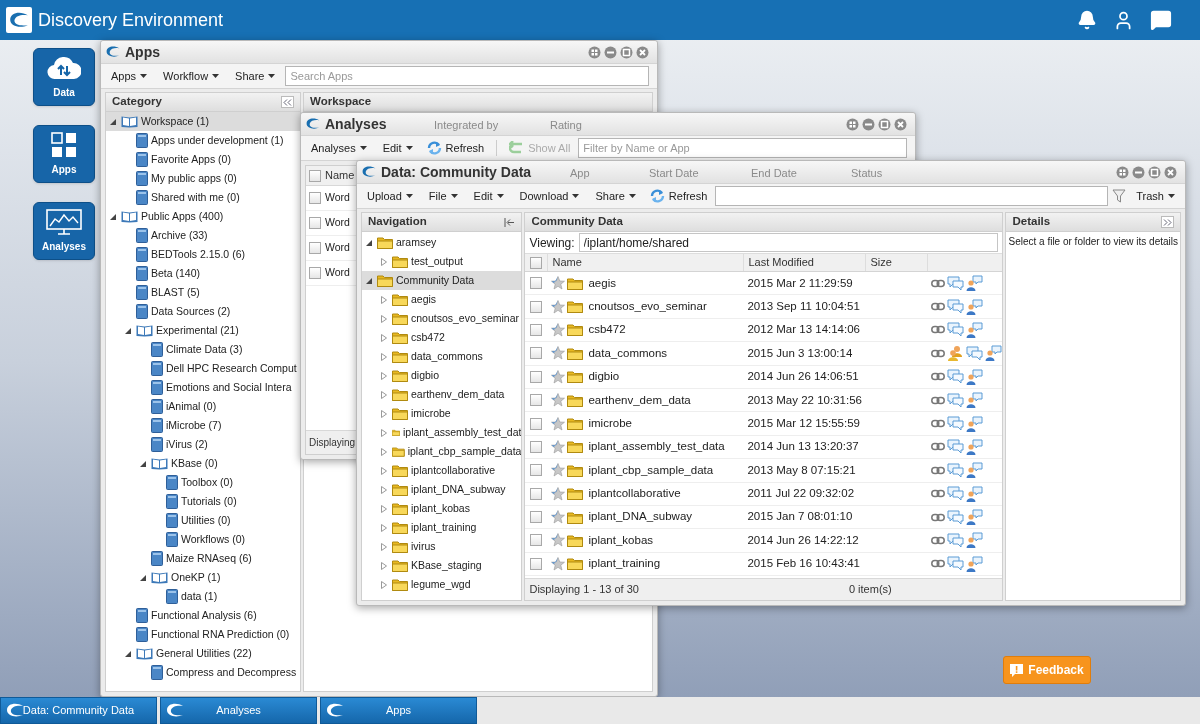 The height and width of the screenshot is (724, 1200). I want to click on tree-item: Maize RNAseq (6), so click(203, 558).